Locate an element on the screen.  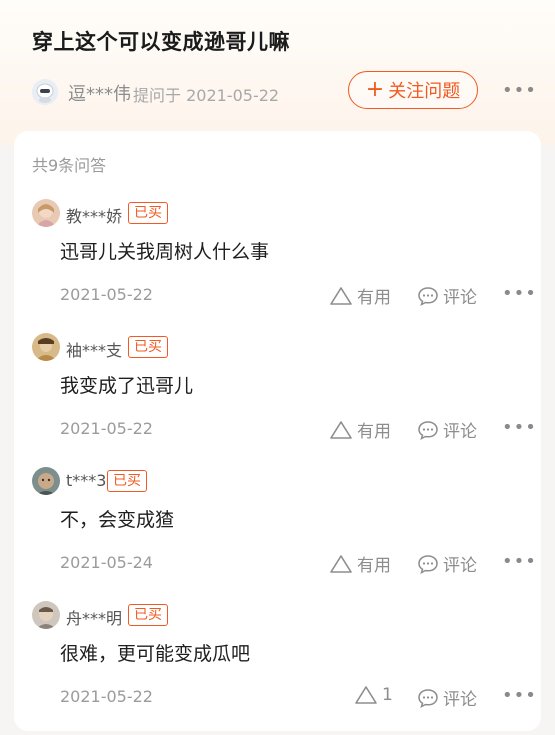
useful-count: 1 is located at coordinates (387, 695).